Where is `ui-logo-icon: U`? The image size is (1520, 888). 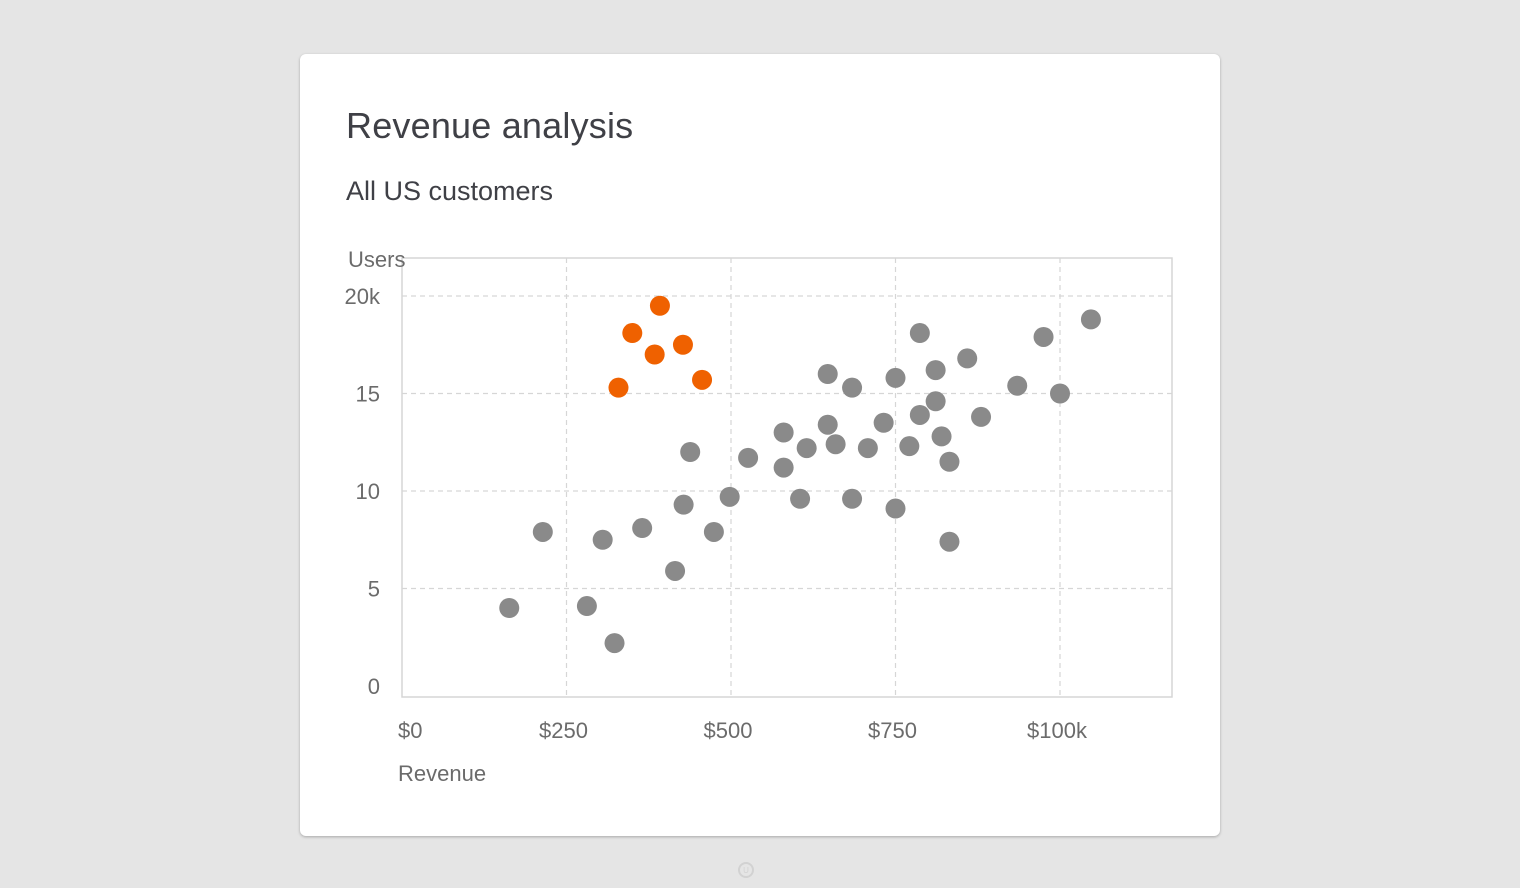
ui-logo-icon: U is located at coordinates (746, 870).